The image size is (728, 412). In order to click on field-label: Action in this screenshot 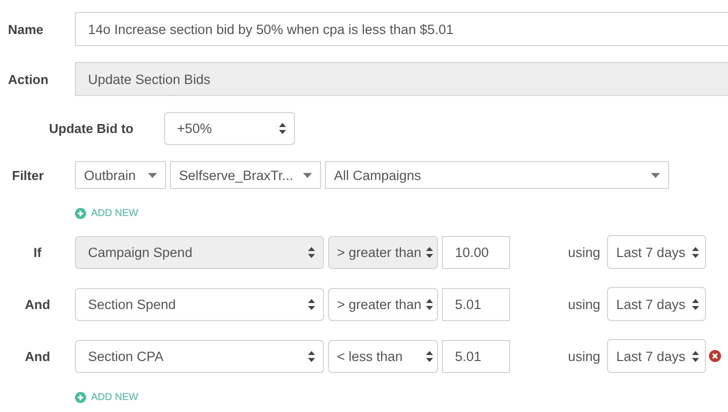, I will do `click(28, 79)`.